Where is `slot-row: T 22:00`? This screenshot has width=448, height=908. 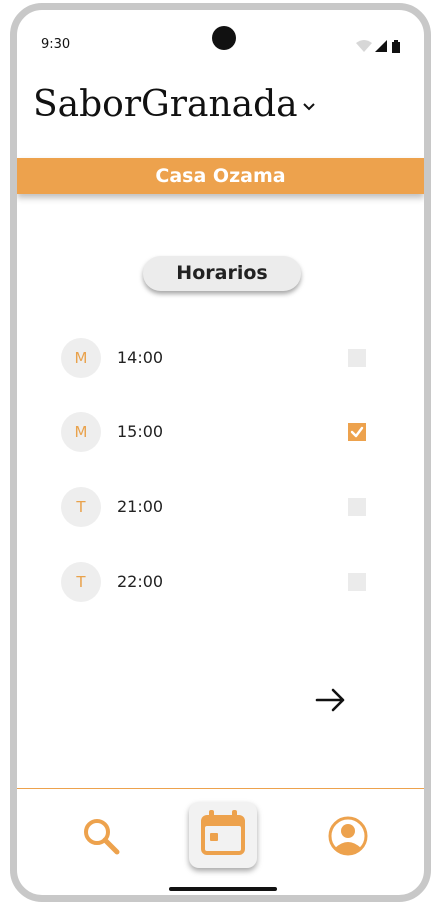 slot-row: T 22:00 is located at coordinates (226, 582).